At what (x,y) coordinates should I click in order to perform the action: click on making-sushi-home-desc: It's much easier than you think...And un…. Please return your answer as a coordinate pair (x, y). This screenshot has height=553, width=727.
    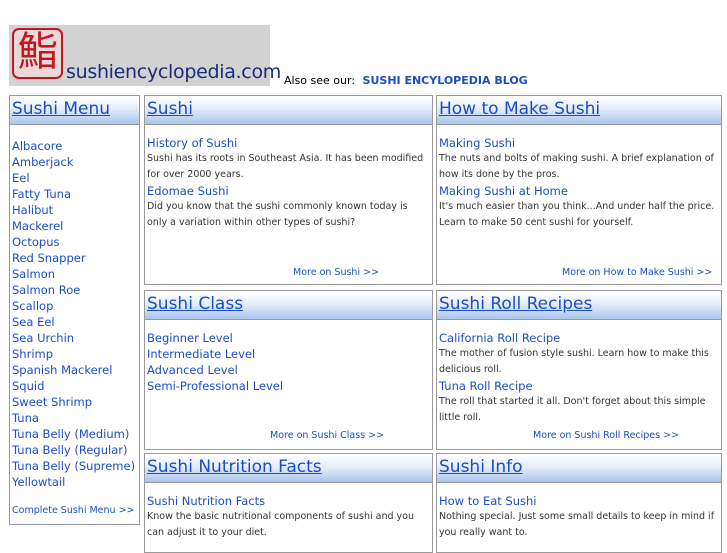
    Looking at the image, I should click on (577, 214).